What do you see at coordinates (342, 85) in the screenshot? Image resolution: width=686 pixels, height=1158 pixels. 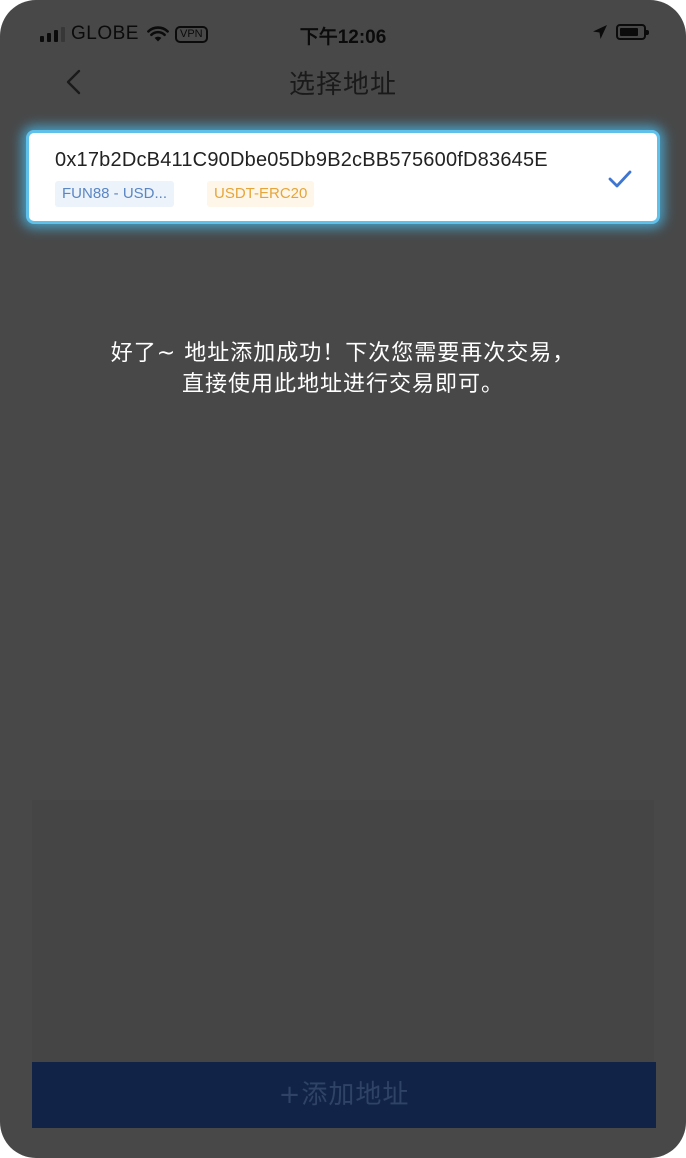 I see `page-title: 选择地址` at bounding box center [342, 85].